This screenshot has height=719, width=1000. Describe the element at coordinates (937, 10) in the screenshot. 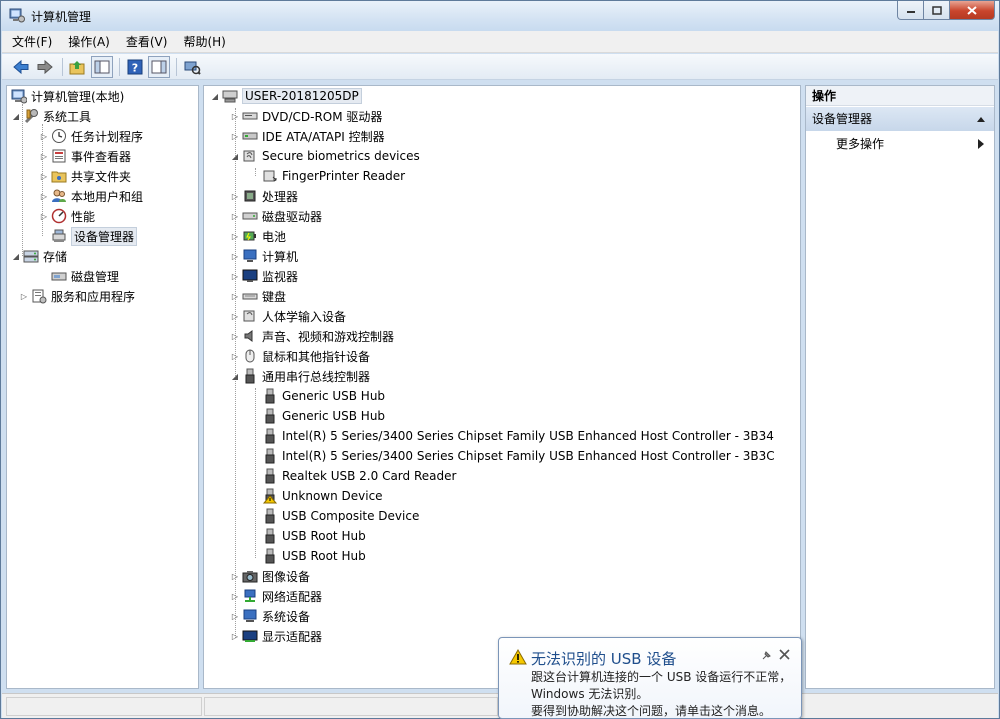

I see `maximize-button` at that location.